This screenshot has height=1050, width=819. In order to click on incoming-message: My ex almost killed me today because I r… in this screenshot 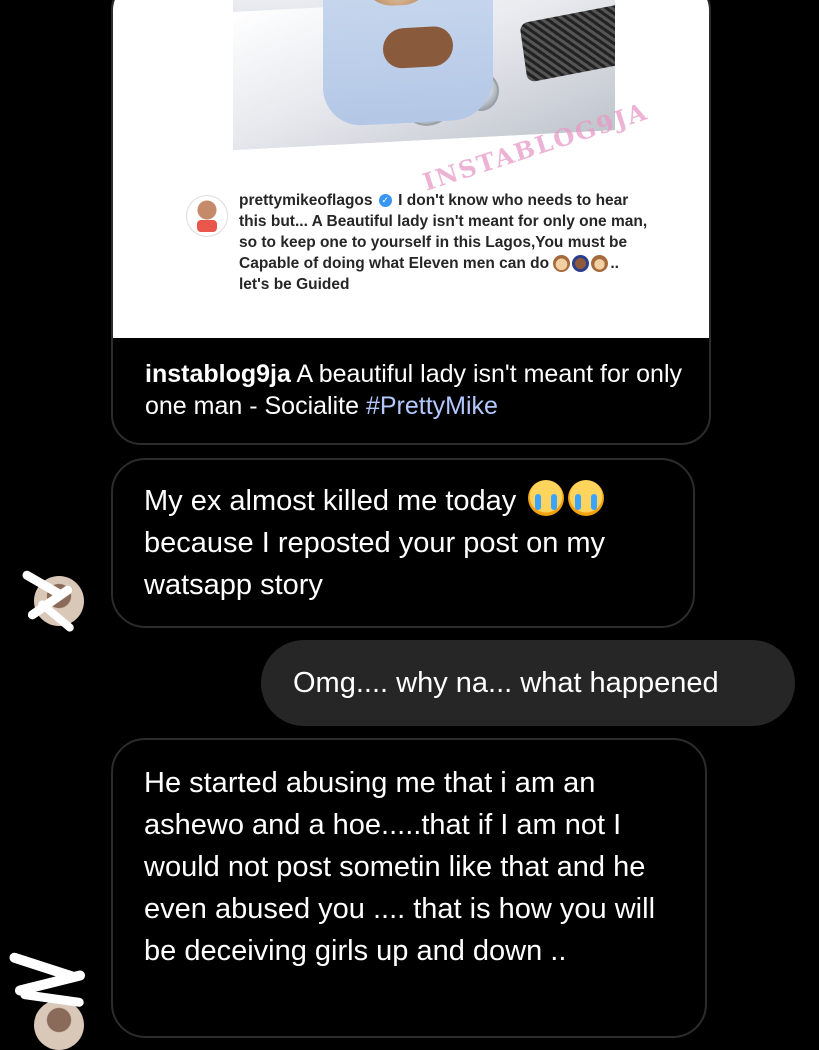, I will do `click(403, 543)`.